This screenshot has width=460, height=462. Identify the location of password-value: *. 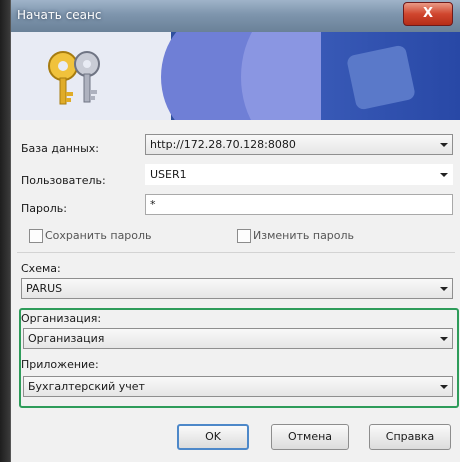
(153, 204).